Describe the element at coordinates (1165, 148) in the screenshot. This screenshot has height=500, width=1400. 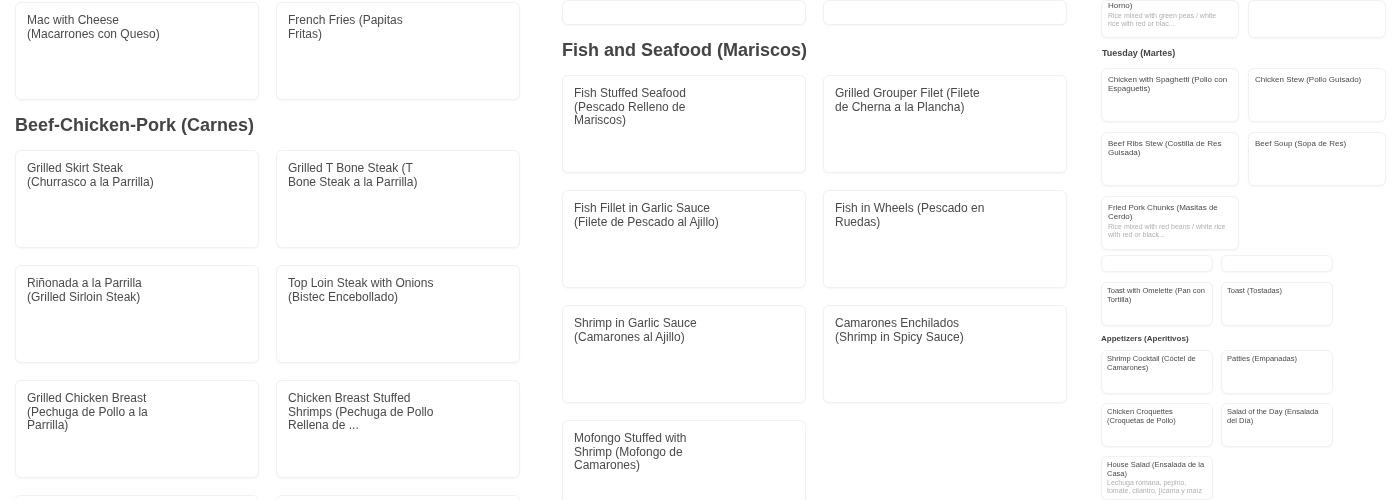
I see `dish-name: Beef Ribs Stew (Costilla de Res Guisada)` at that location.